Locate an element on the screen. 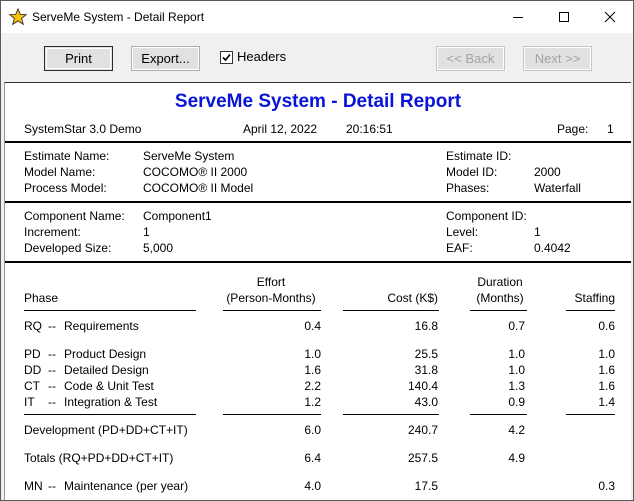  col-header-staffing: Staffing is located at coordinates (594, 298).